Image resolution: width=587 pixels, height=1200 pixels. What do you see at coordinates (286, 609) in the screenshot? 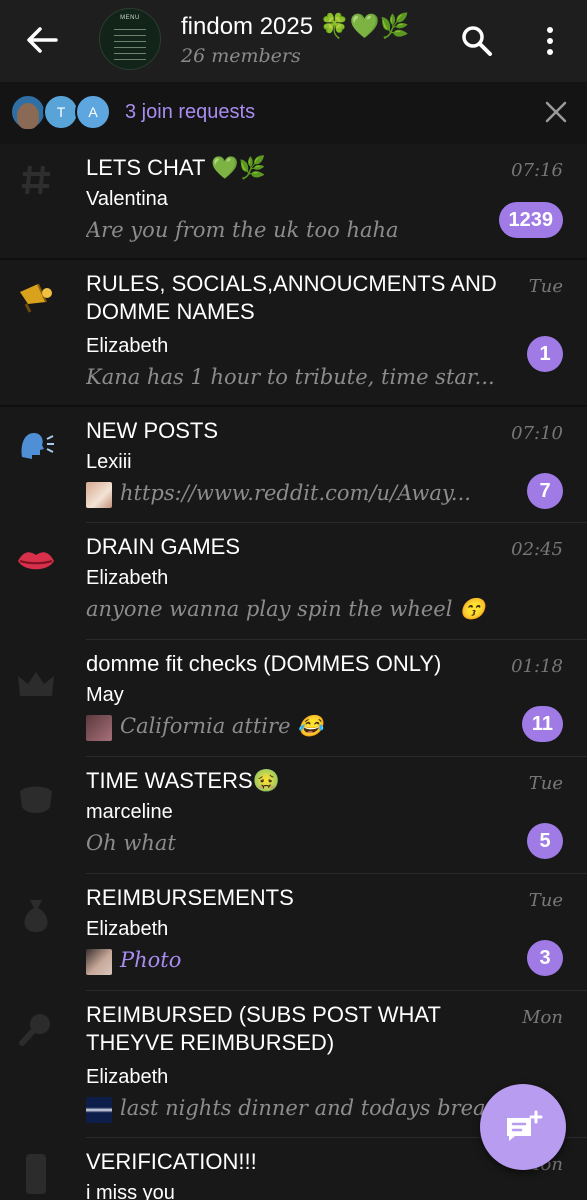
I see `message-preview: anyone wanna play spin the wheel 😙` at bounding box center [286, 609].